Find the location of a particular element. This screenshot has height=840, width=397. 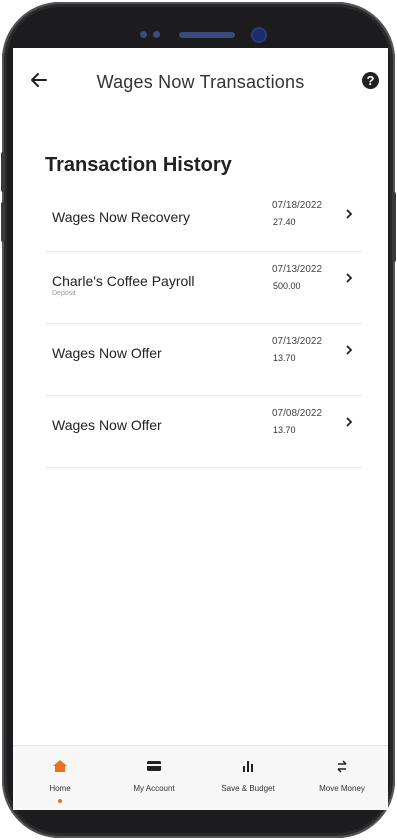

nav-my-account-label: My Account is located at coordinates (154, 788).